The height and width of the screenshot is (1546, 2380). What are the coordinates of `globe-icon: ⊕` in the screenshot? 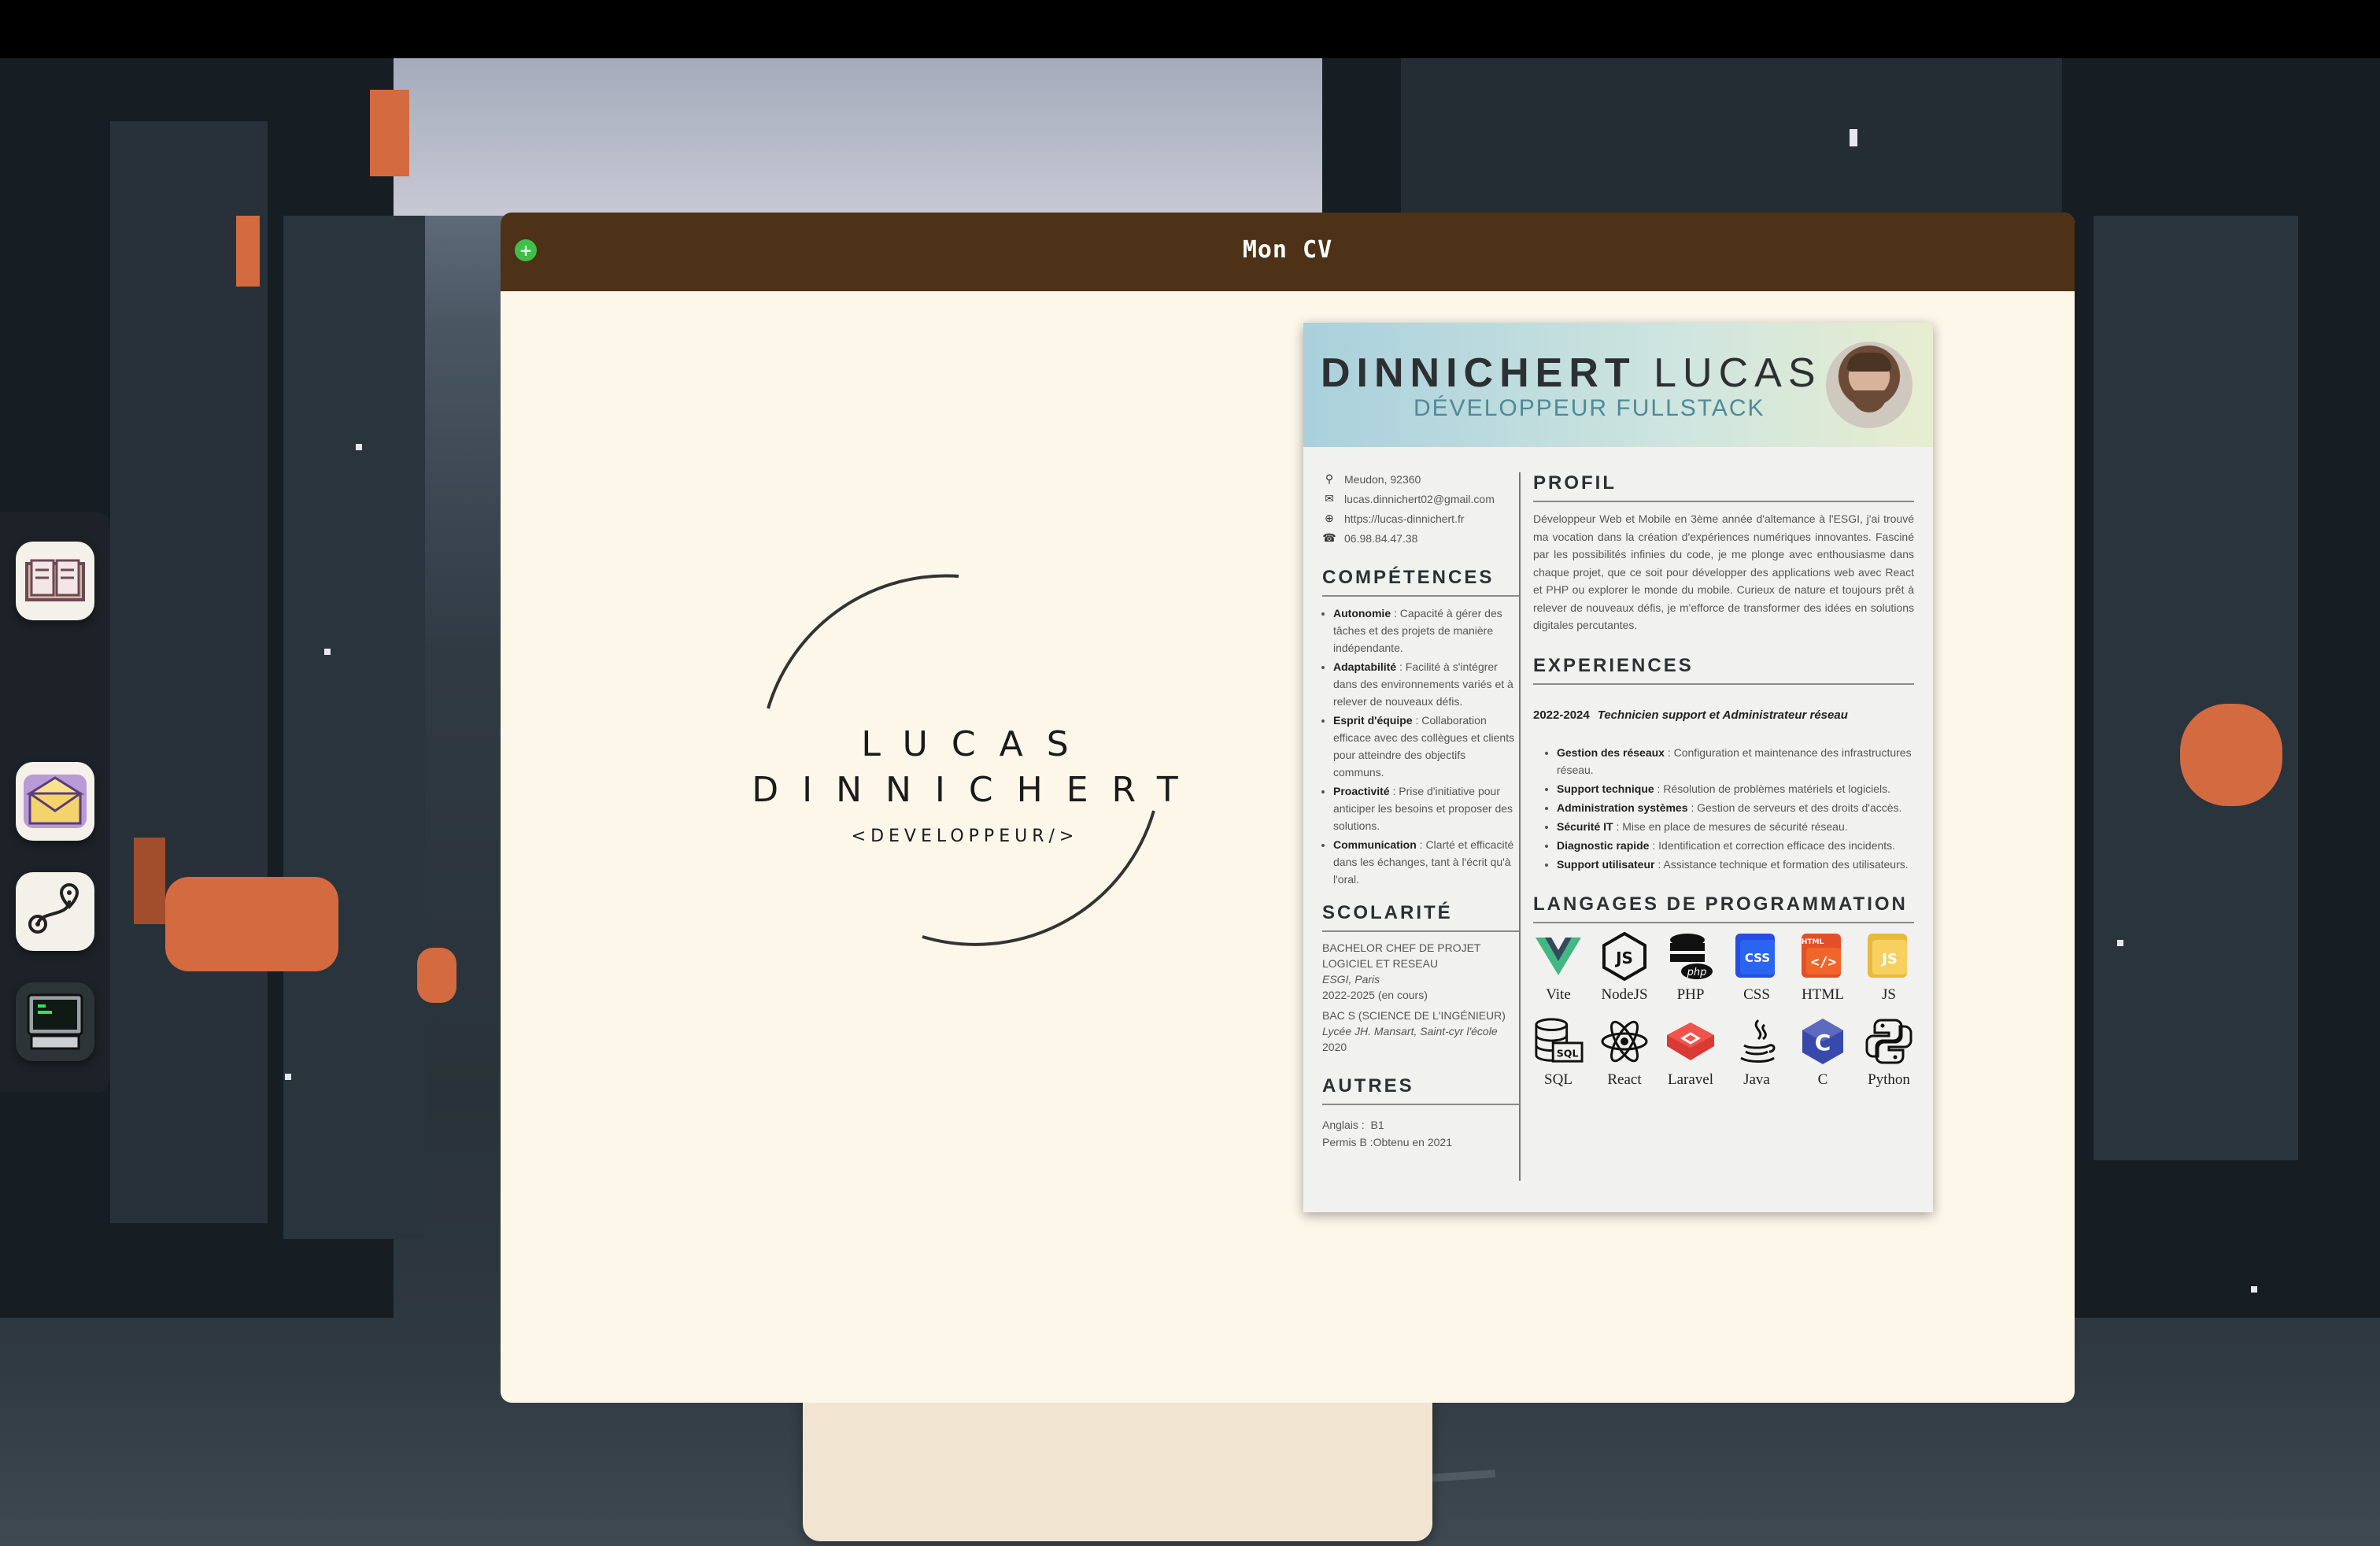 It's located at (1329, 518).